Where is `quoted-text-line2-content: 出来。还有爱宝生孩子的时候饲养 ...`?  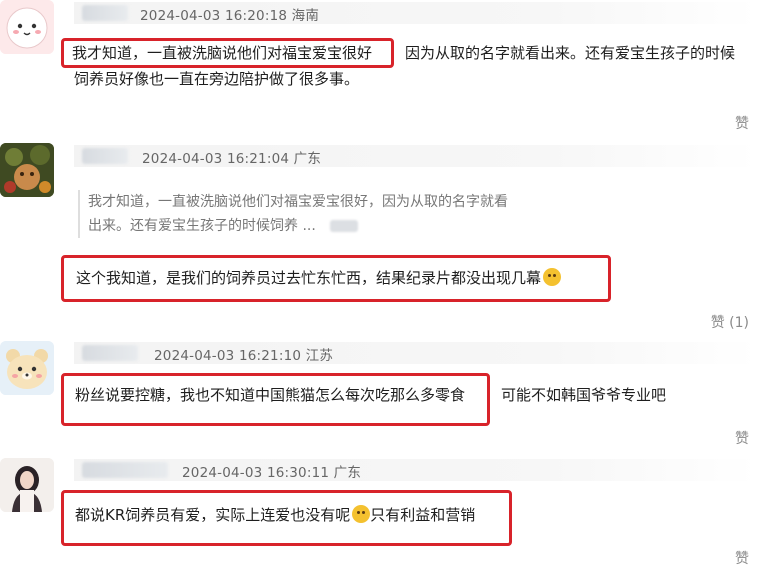 quoted-text-line2-content: 出来。还有爱宝生孩子的时候饲养 ... is located at coordinates (202, 226).